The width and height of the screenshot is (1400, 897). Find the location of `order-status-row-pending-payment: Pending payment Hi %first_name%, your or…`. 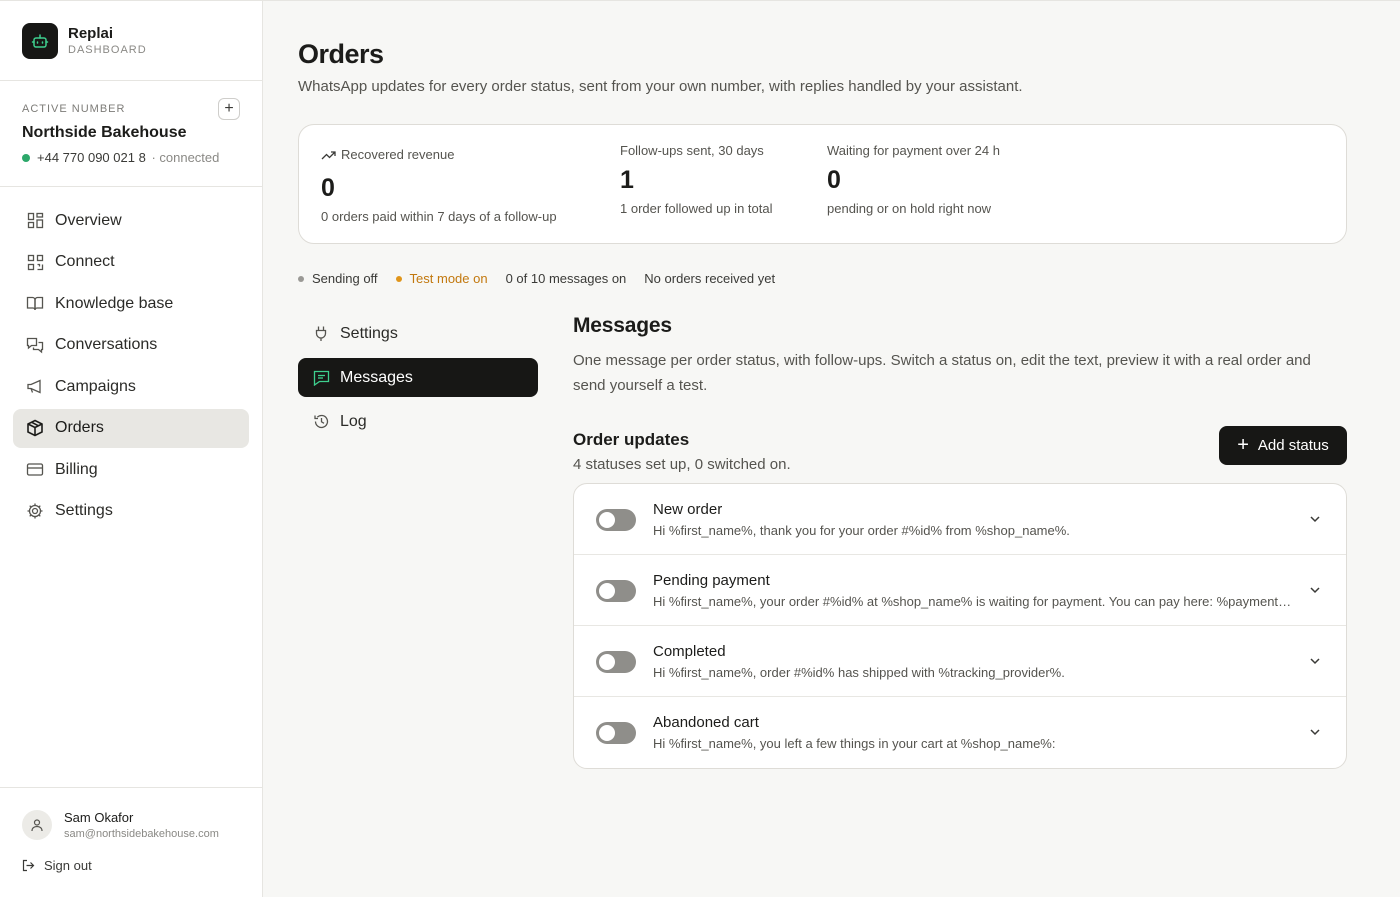

order-status-row-pending-payment: Pending payment Hi %first_name%, your or… is located at coordinates (960, 590).